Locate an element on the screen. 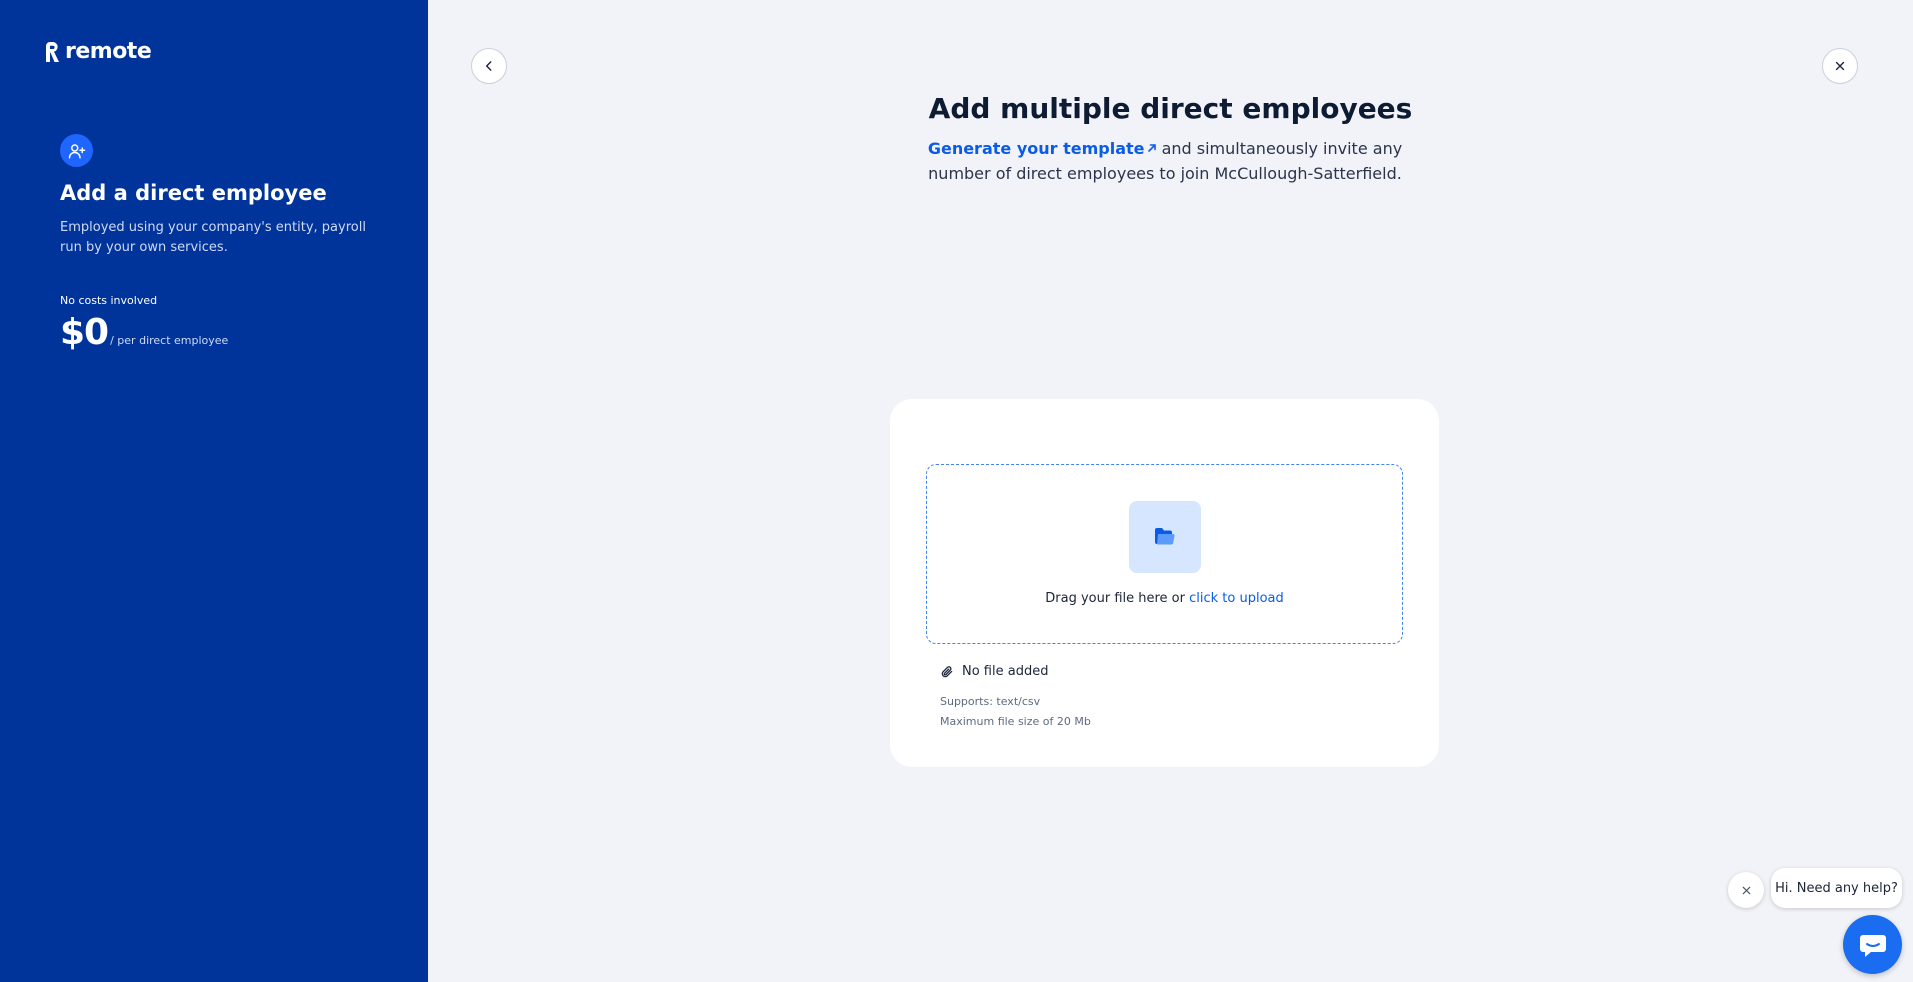 This screenshot has width=1913, height=982. cost-label: No costs involved is located at coordinates (109, 300).